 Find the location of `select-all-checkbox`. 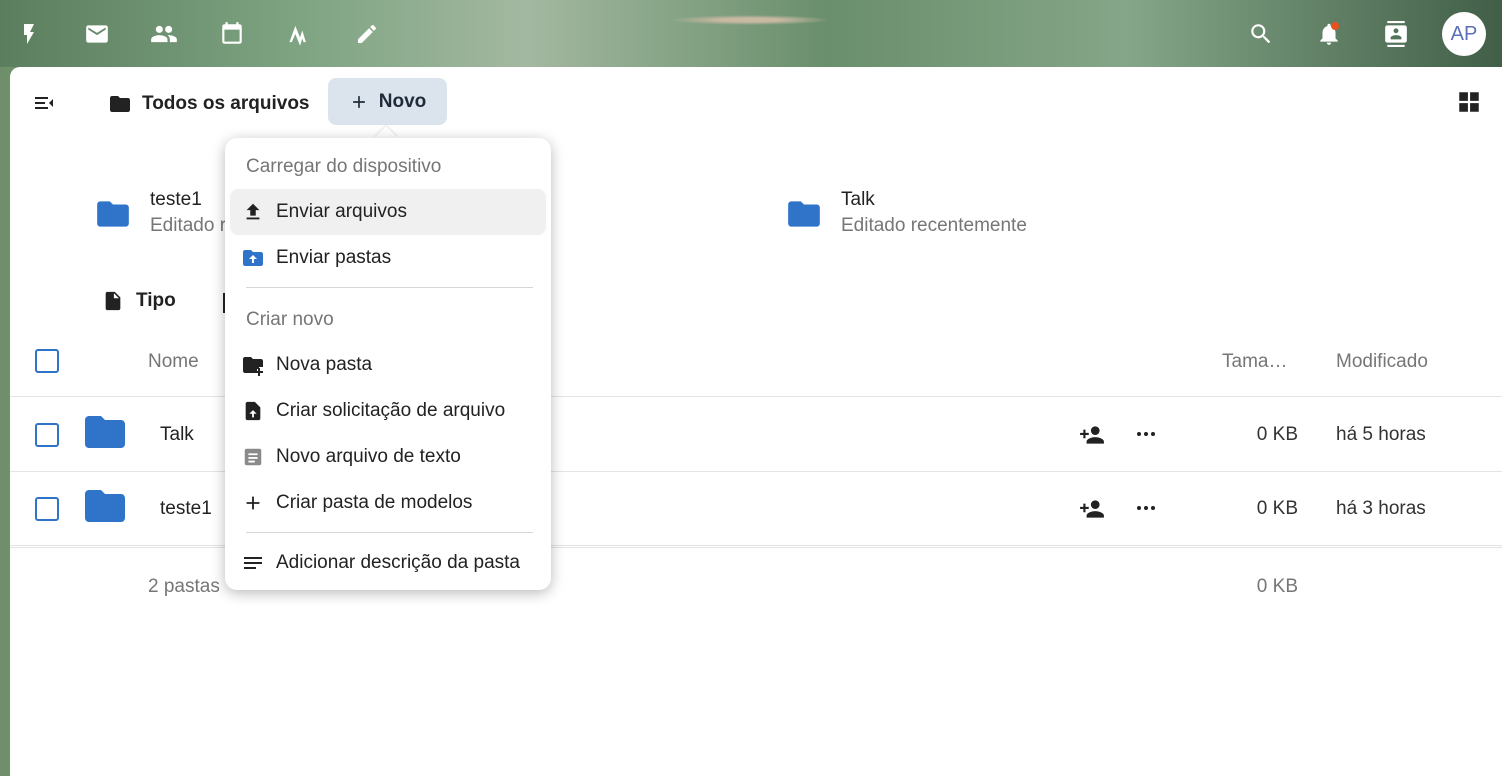

select-all-checkbox is located at coordinates (47, 361).